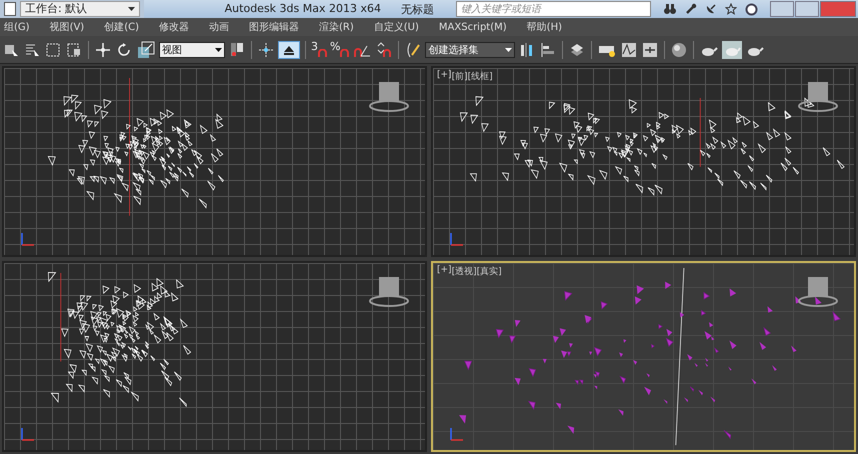 The image size is (858, 454). I want to click on menu-item: 修改器, so click(174, 27).